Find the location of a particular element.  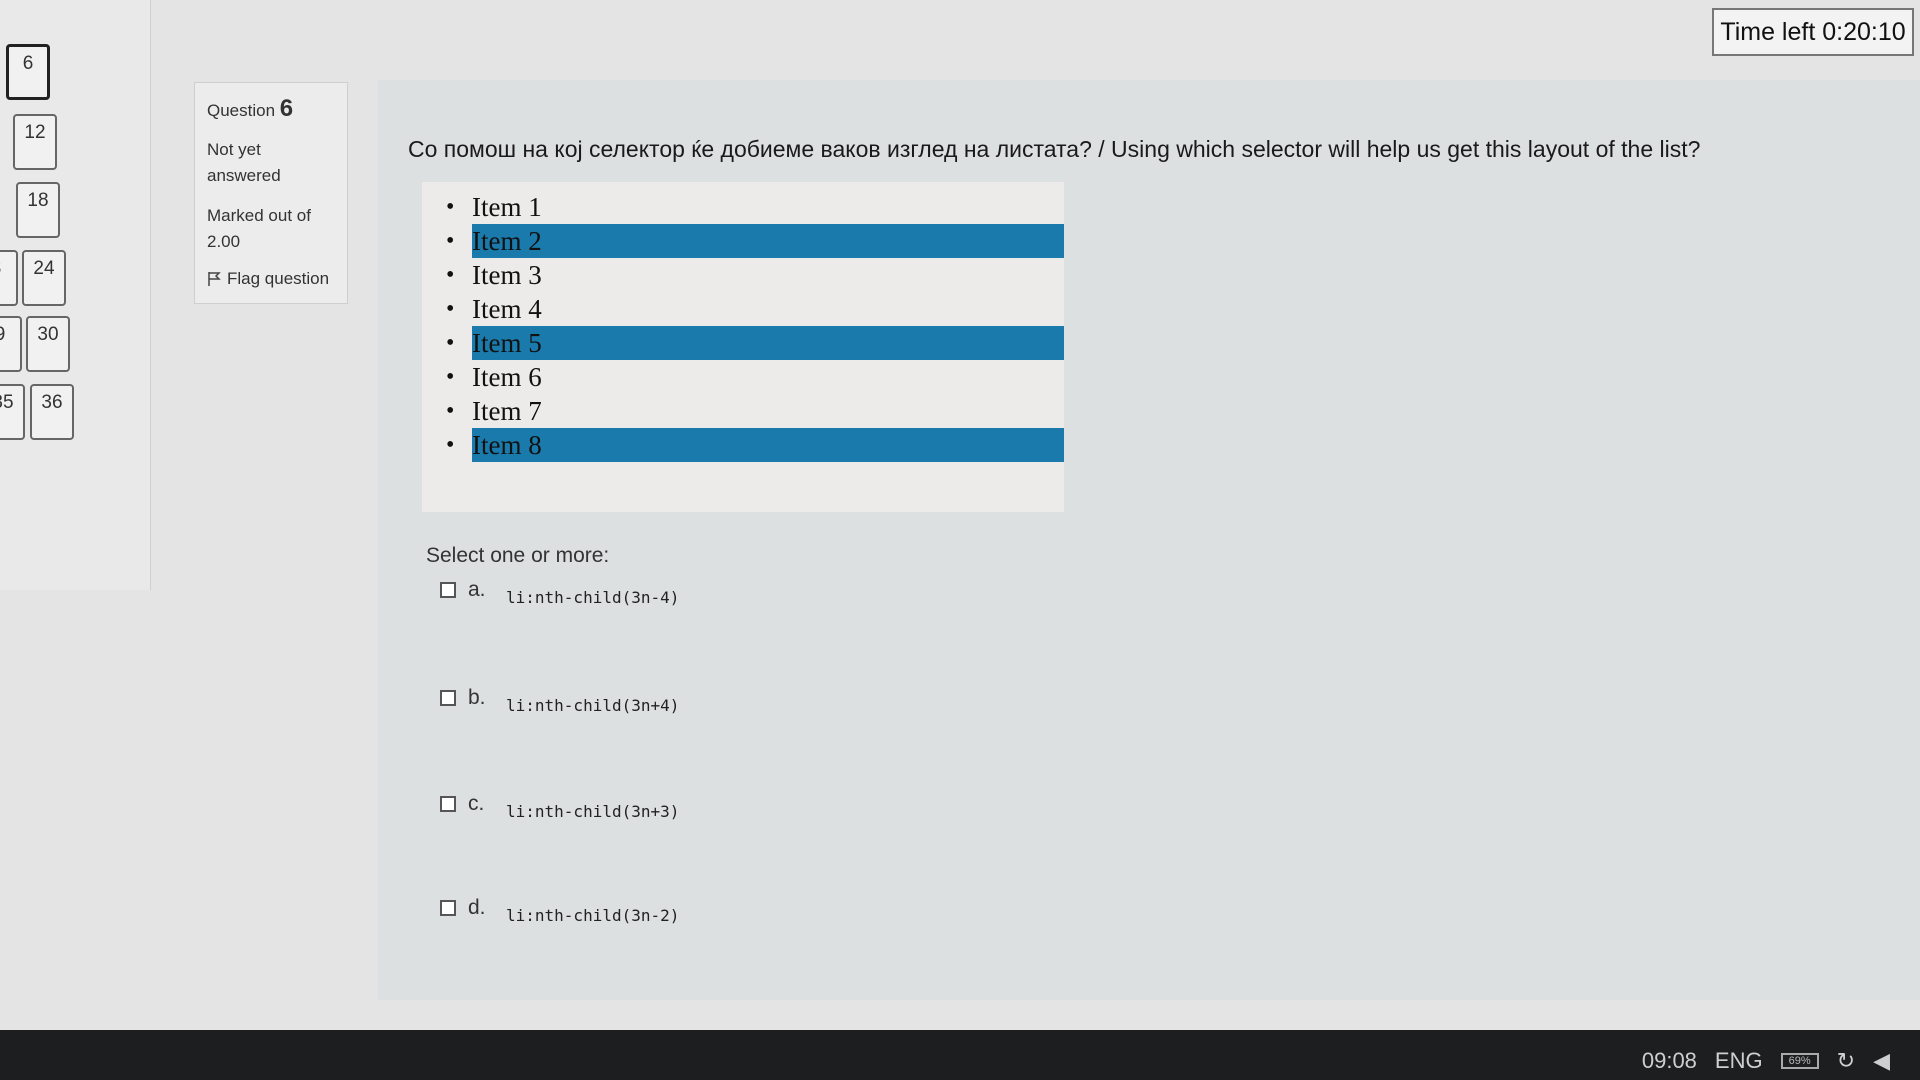

select-label: Select one or more: is located at coordinates (518, 555).